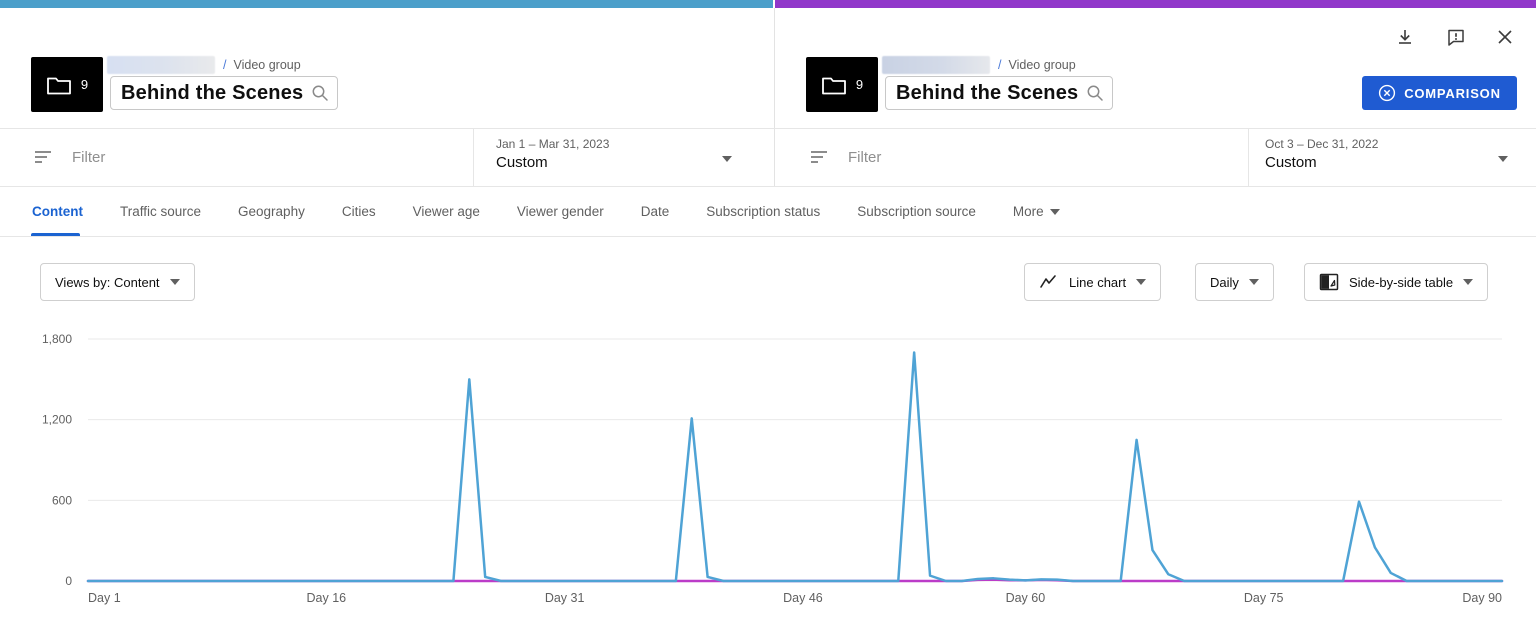 The height and width of the screenshot is (620, 1536). Describe the element at coordinates (774, 97) in the screenshot. I see `panel-divider` at that location.